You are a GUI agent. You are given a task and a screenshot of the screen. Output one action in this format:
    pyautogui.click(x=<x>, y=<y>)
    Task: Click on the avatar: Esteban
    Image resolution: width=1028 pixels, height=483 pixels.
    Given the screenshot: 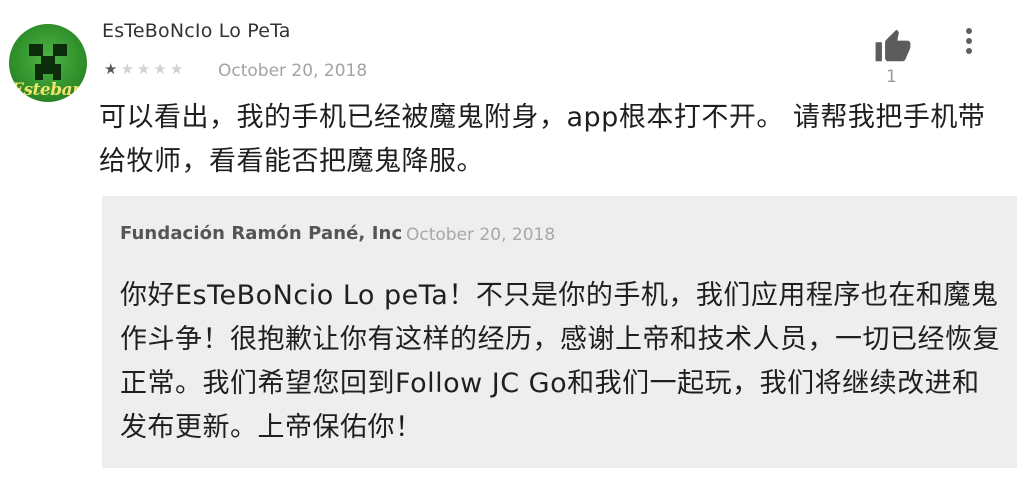 What is the action you would take?
    pyautogui.click(x=48, y=63)
    